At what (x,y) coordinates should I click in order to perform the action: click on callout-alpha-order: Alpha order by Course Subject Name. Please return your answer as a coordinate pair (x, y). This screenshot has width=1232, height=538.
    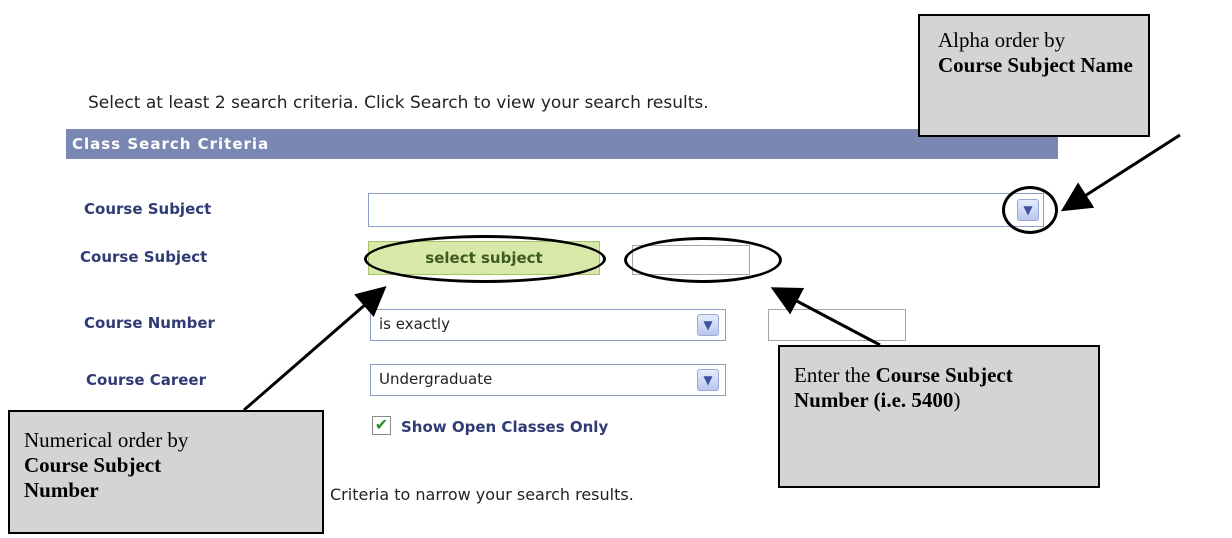
    Looking at the image, I should click on (1034, 75).